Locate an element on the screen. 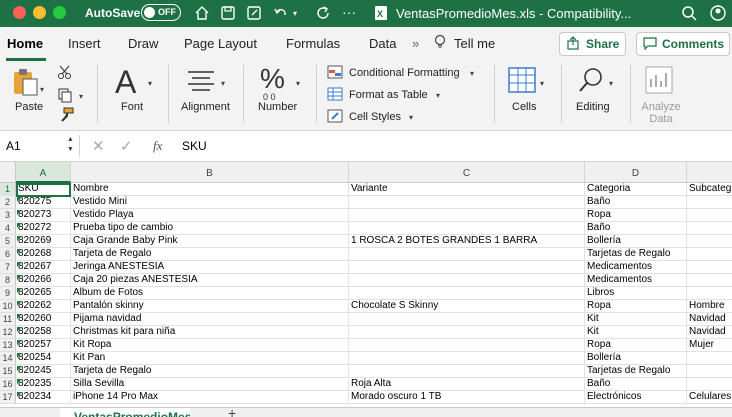  row-header: 6 is located at coordinates (8, 254).